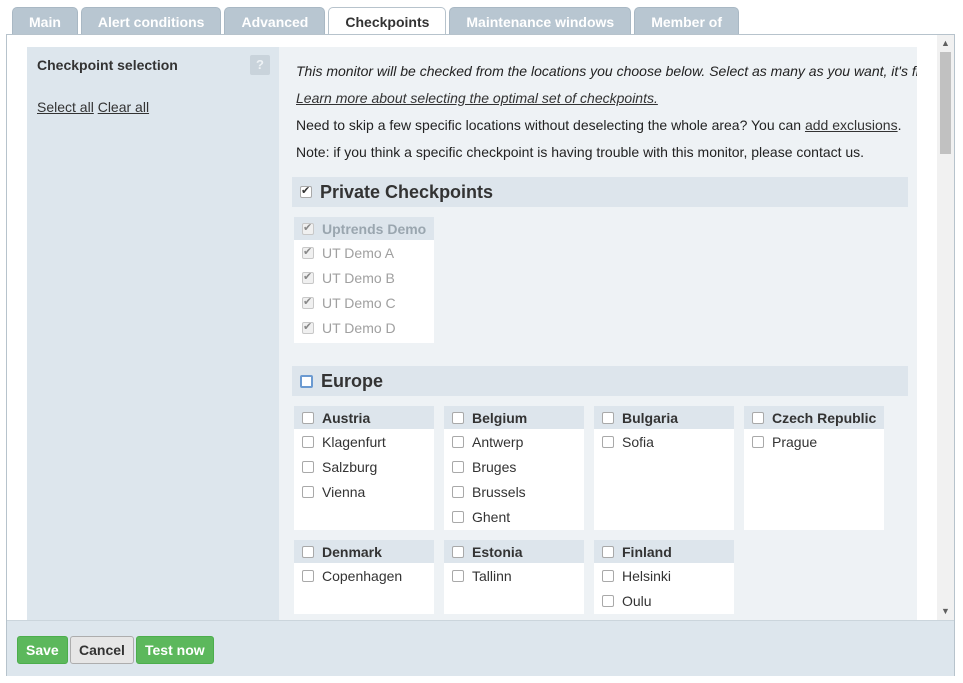 The width and height of the screenshot is (963, 683). I want to click on action-footer: Save Cancel Test now, so click(480, 648).